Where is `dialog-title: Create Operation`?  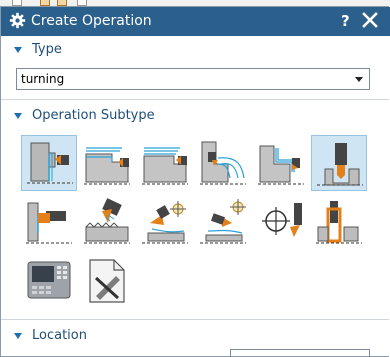
dialog-title: Create Operation is located at coordinates (91, 21).